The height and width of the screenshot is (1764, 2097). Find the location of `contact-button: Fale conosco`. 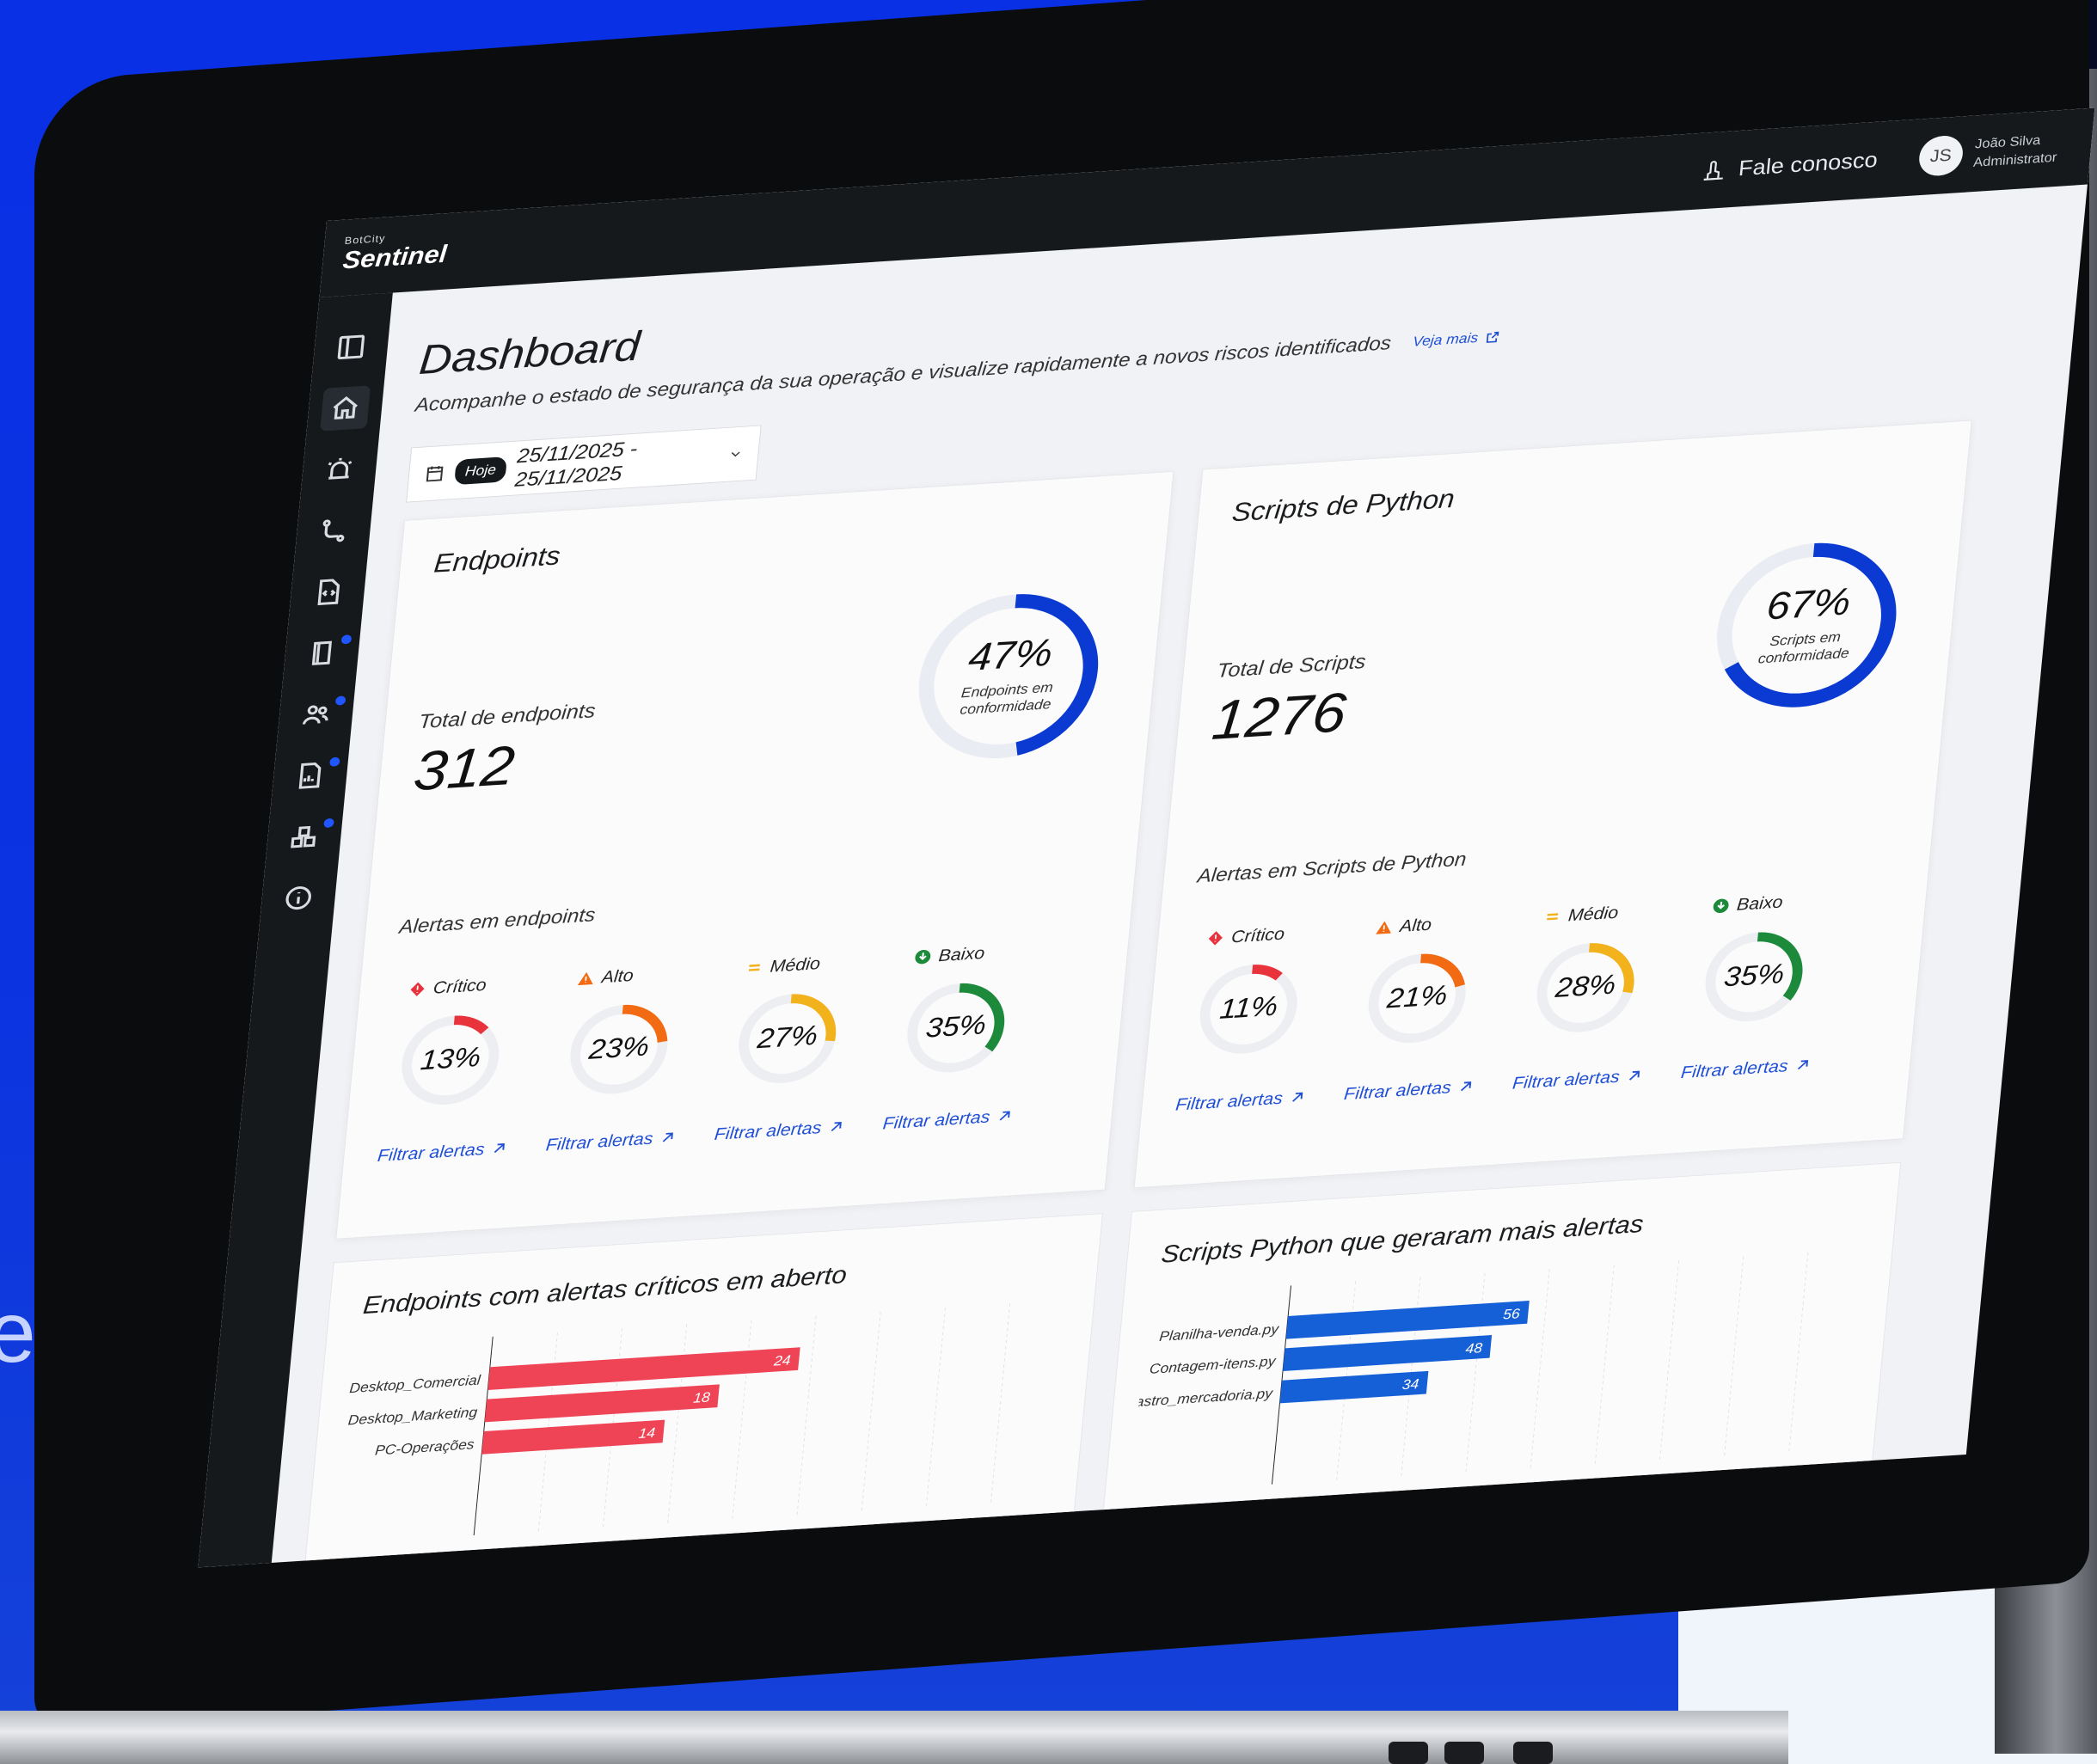

contact-button: Fale conosco is located at coordinates (1789, 165).